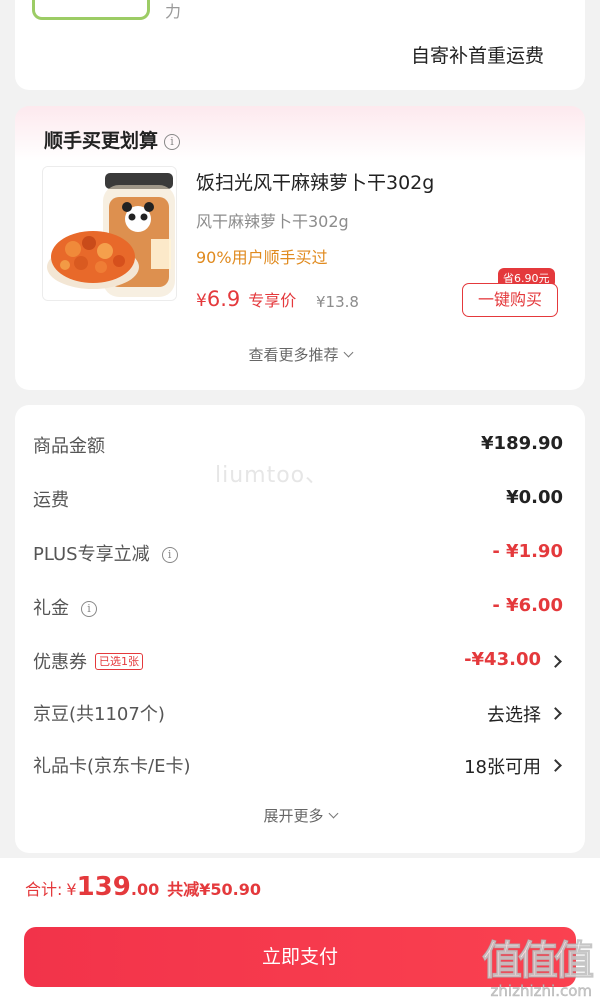 The height and width of the screenshot is (1006, 600). I want to click on row-value: -¥43.00, so click(502, 659).